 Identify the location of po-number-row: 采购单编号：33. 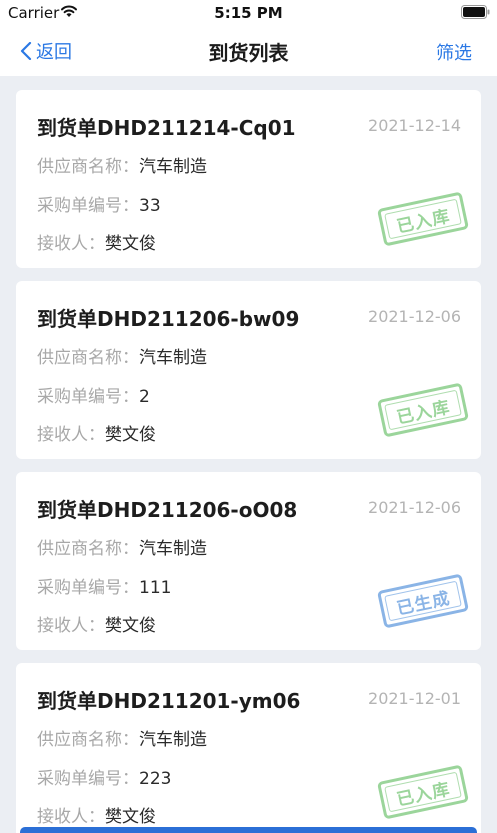
(99, 203).